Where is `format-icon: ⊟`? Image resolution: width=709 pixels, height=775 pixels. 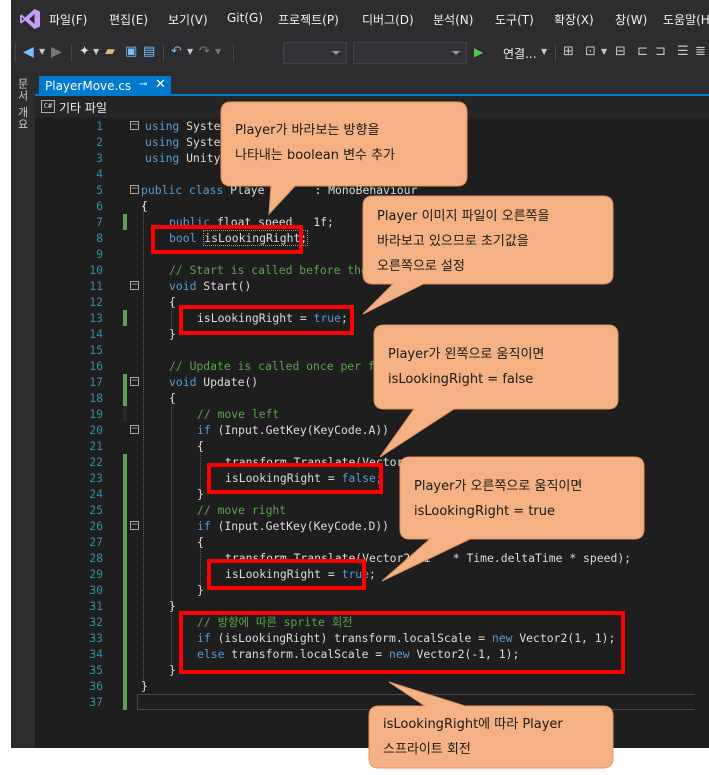
format-icon: ⊟ is located at coordinates (620, 52).